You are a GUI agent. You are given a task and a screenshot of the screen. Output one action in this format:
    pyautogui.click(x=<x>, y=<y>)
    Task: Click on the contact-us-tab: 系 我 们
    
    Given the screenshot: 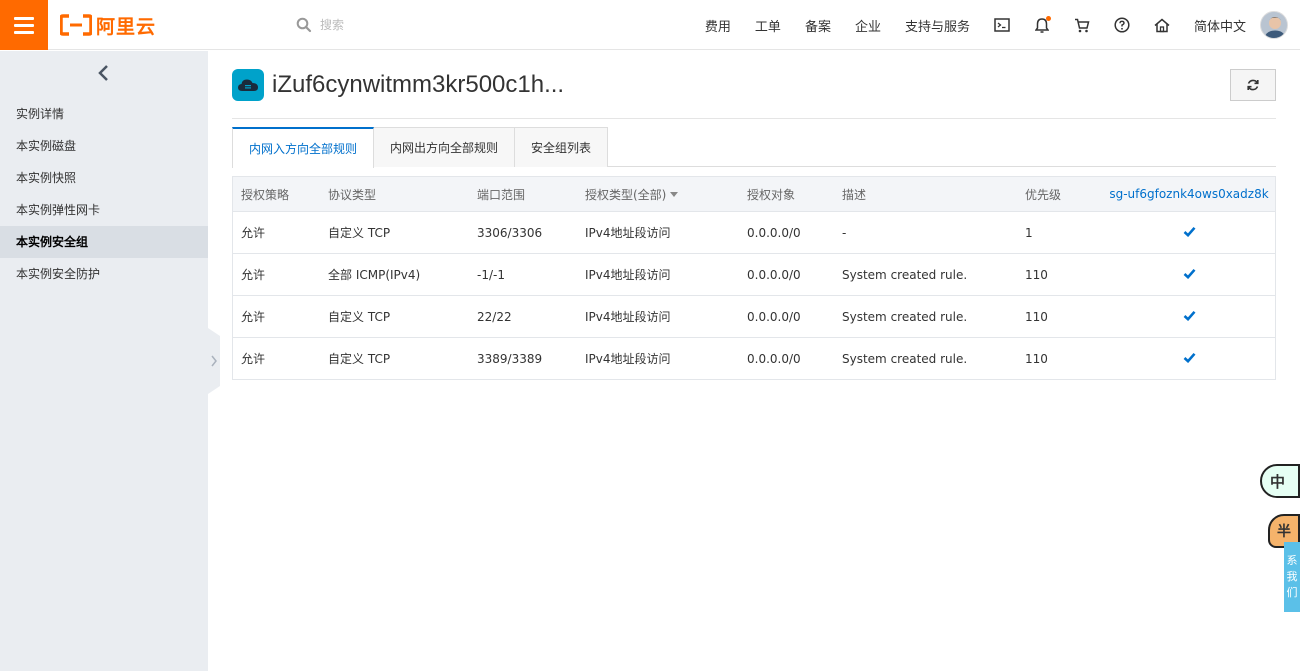 What is the action you would take?
    pyautogui.click(x=1292, y=577)
    